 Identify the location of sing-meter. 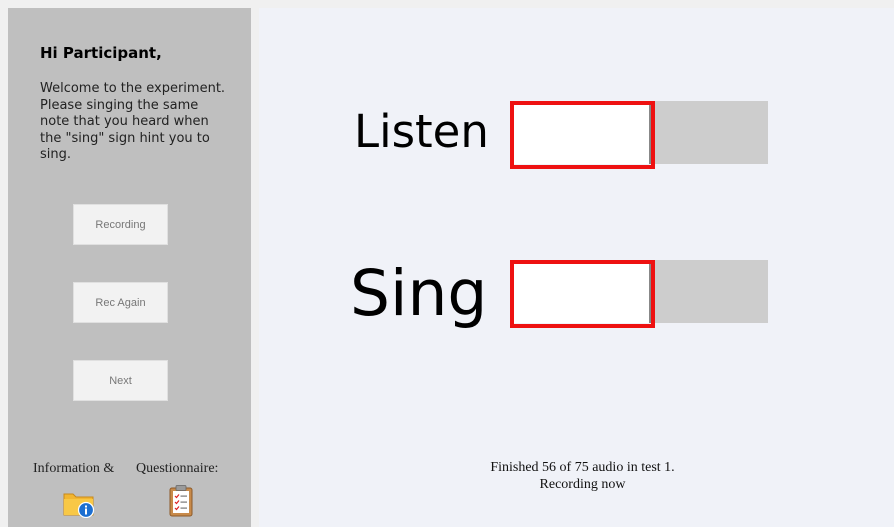
(639, 294).